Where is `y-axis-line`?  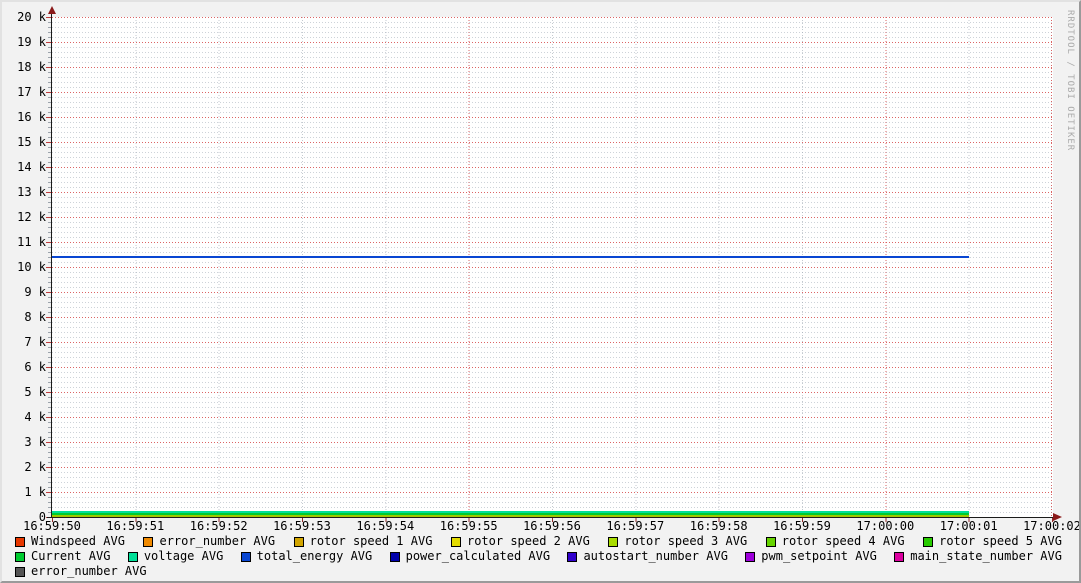 y-axis-line is located at coordinates (51, 265).